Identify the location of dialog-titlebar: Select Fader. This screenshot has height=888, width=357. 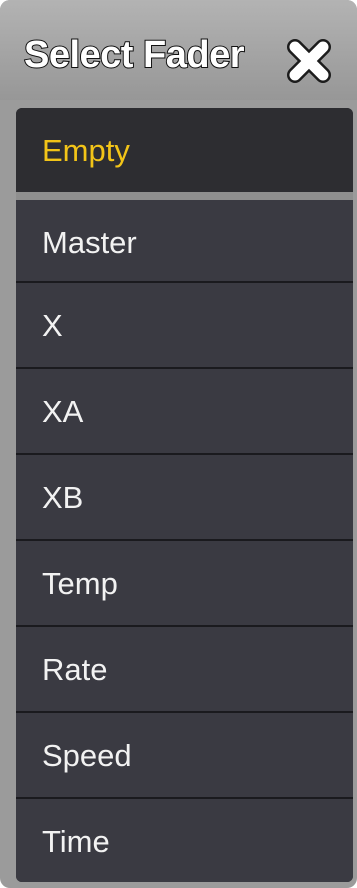
(178, 50).